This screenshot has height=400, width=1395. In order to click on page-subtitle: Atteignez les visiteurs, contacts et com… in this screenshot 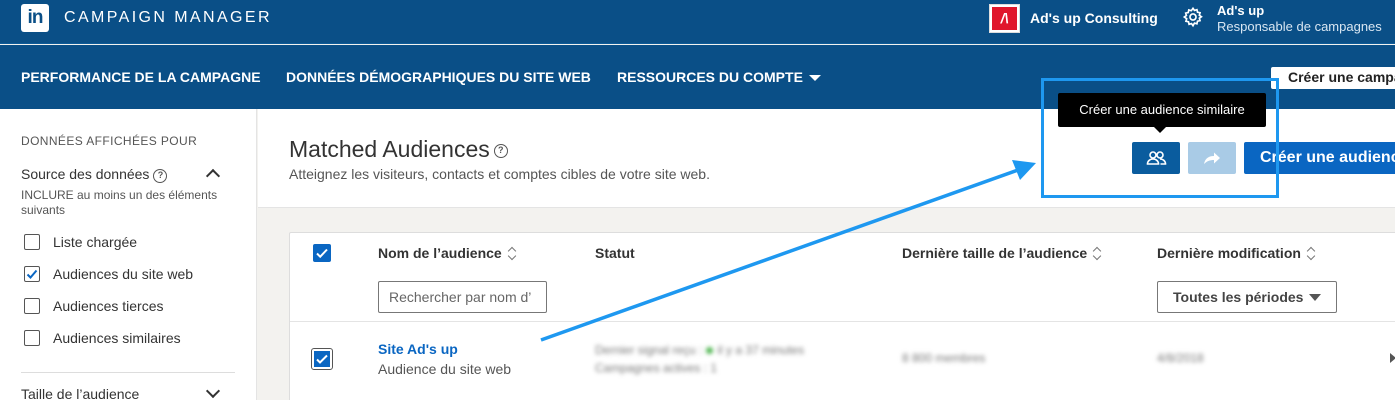, I will do `click(499, 174)`.